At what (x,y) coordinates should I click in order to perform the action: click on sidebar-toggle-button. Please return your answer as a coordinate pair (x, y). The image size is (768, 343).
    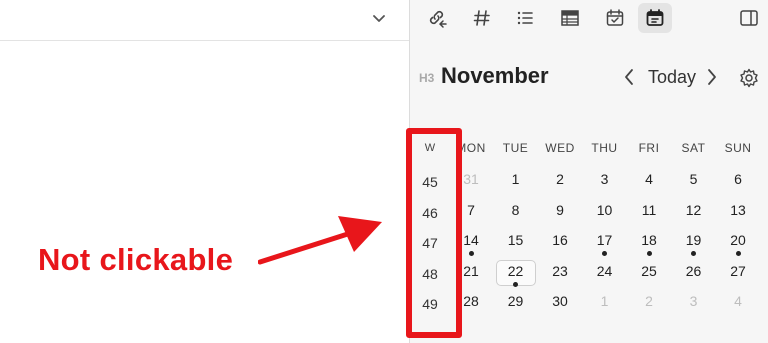
    Looking at the image, I should click on (749, 18).